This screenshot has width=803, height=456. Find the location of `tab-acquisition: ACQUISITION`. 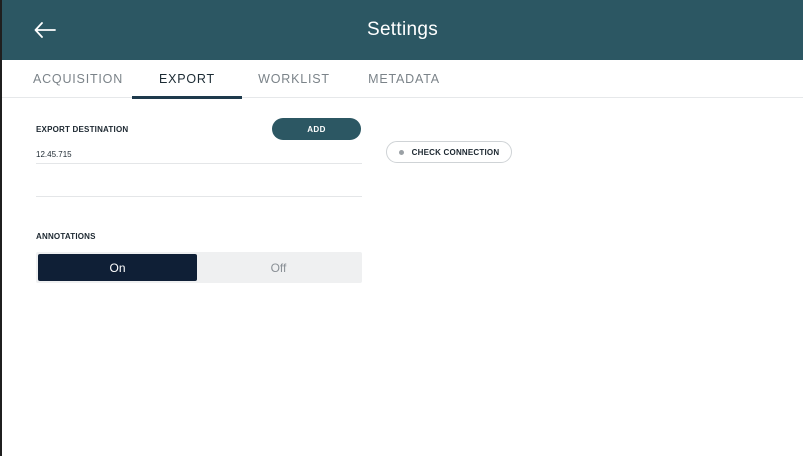

tab-acquisition: ACQUISITION is located at coordinates (78, 79).